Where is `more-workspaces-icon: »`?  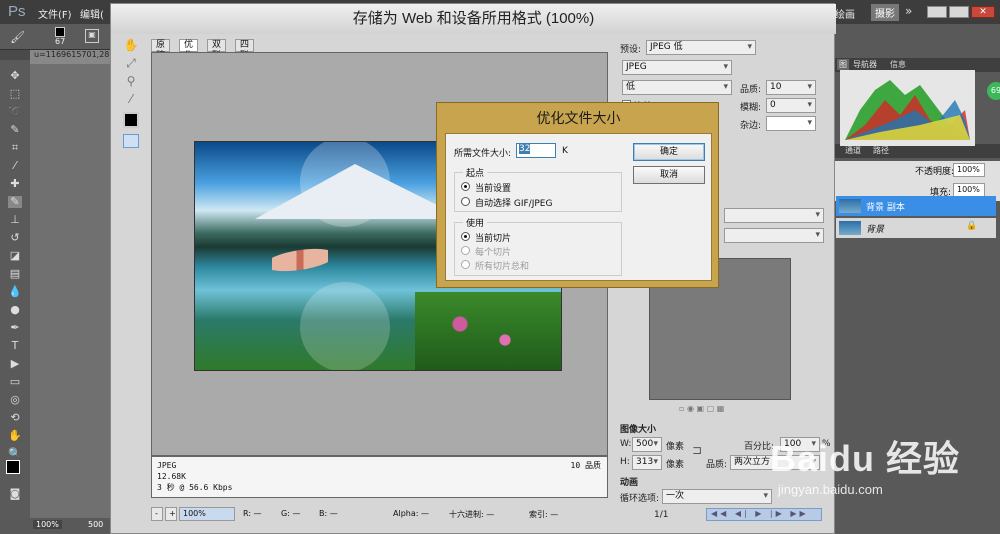
more-workspaces-icon: » is located at coordinates (908, 11).